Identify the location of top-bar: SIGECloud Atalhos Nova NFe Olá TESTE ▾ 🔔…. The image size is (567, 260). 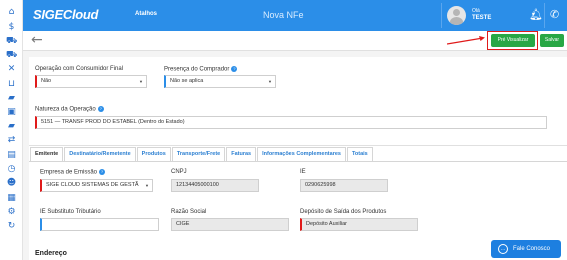
(295, 15).